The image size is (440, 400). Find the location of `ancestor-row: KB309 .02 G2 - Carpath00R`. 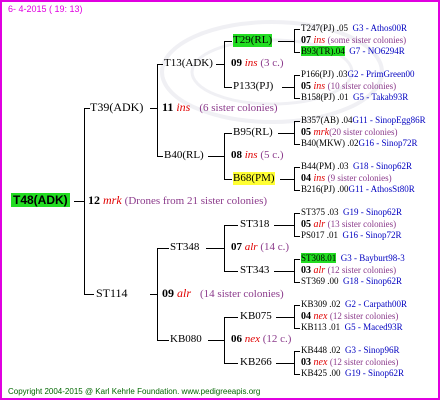

ancestor-row: KB309 .02 G2 - Carpath00R is located at coordinates (354, 304).